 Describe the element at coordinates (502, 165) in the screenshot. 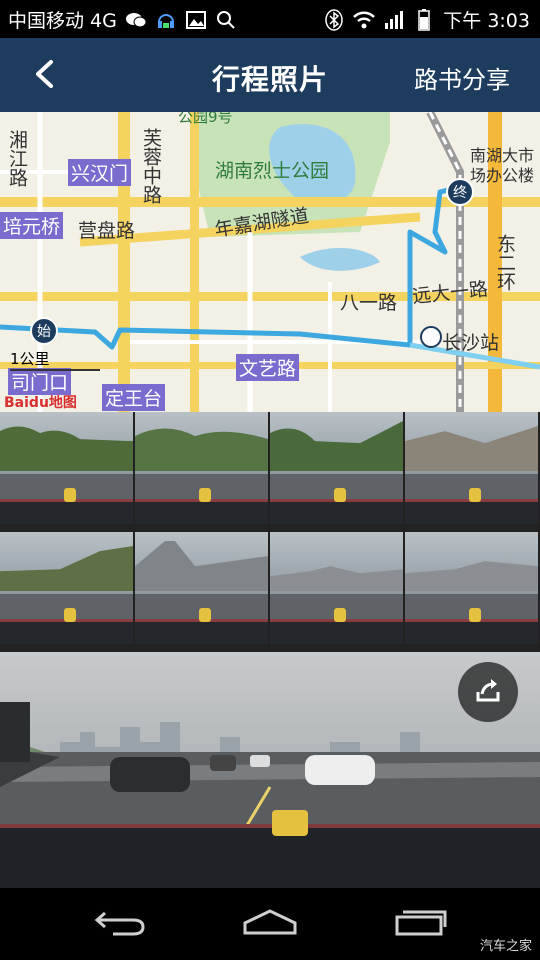

I see `map-label-nanhu: 南湖大市场办公楼` at that location.